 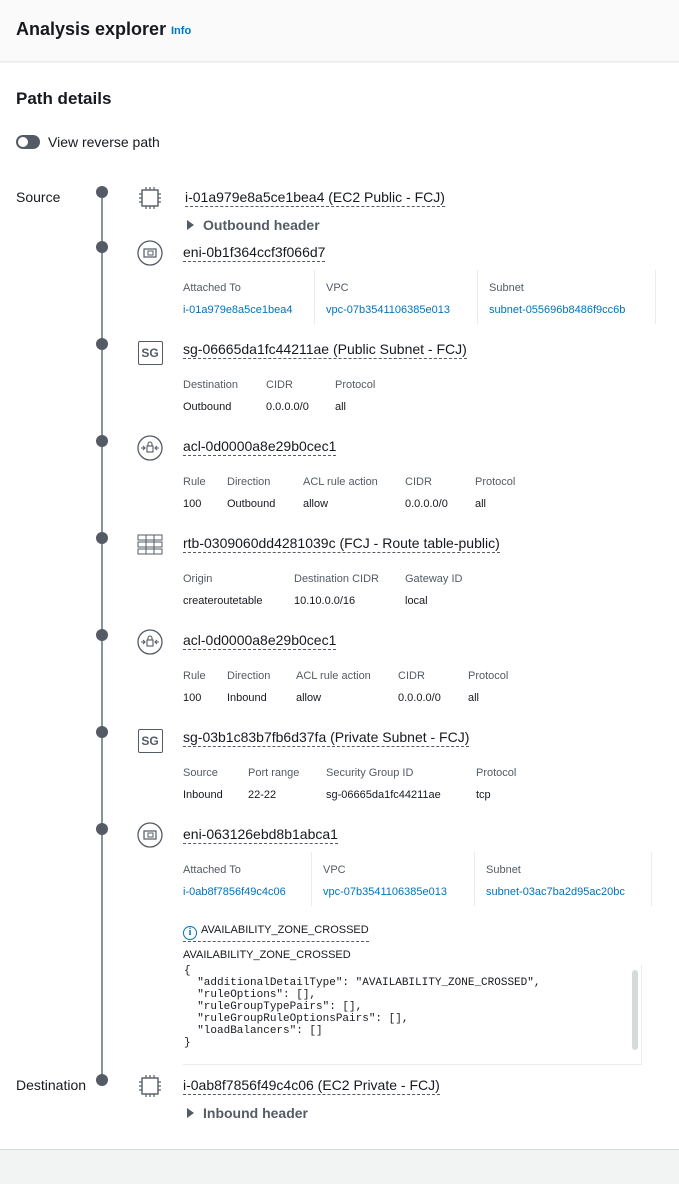 I want to click on expander-label: Outbound header, so click(x=261, y=225).